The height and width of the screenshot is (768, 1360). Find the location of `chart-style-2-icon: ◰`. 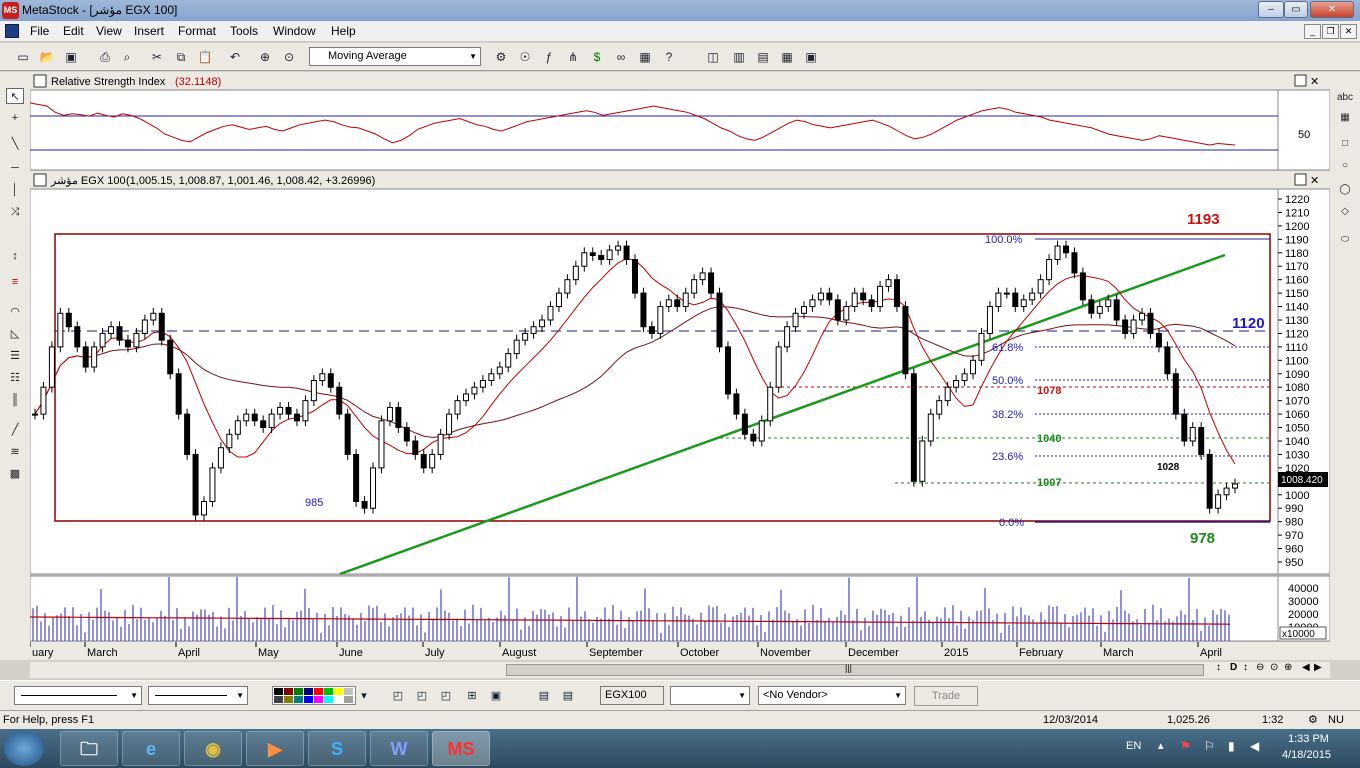

chart-style-2-icon: ◰ is located at coordinates (422, 696).